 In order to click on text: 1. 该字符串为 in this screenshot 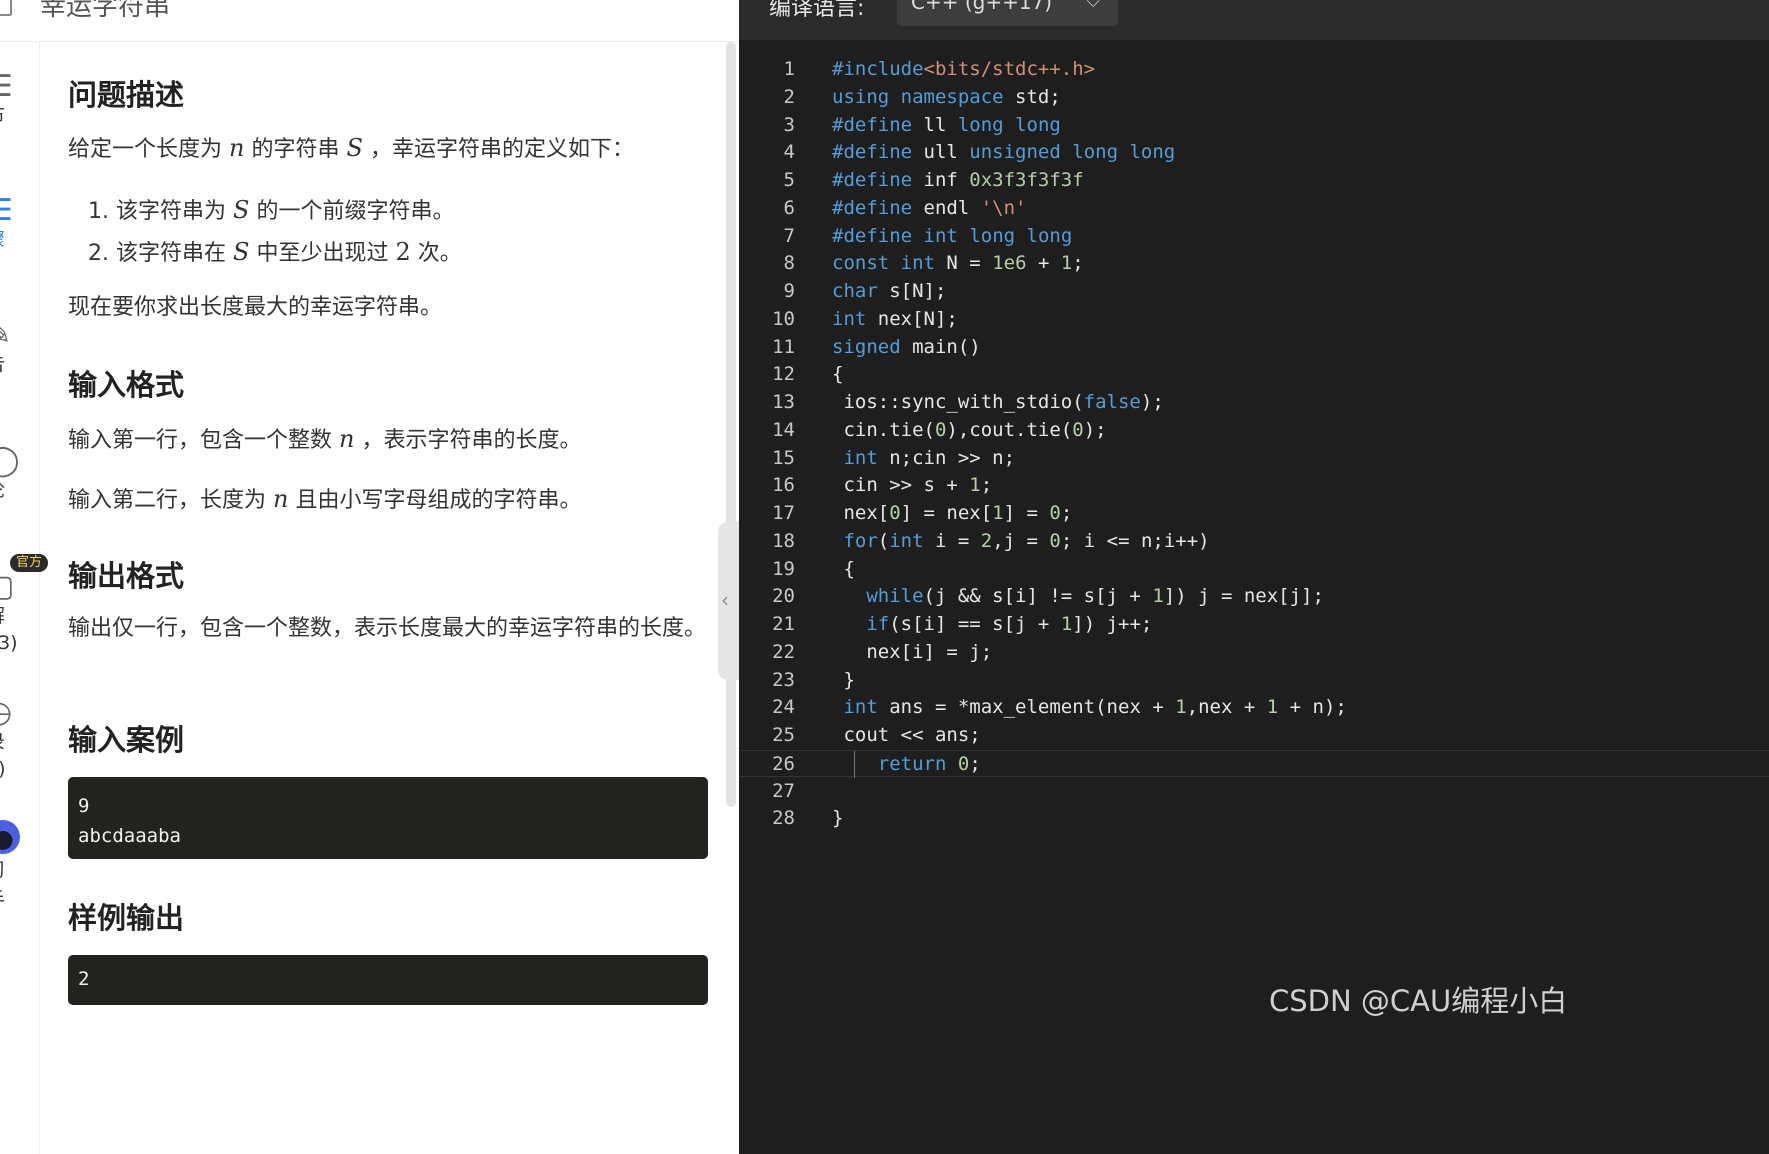, I will do `click(157, 211)`.